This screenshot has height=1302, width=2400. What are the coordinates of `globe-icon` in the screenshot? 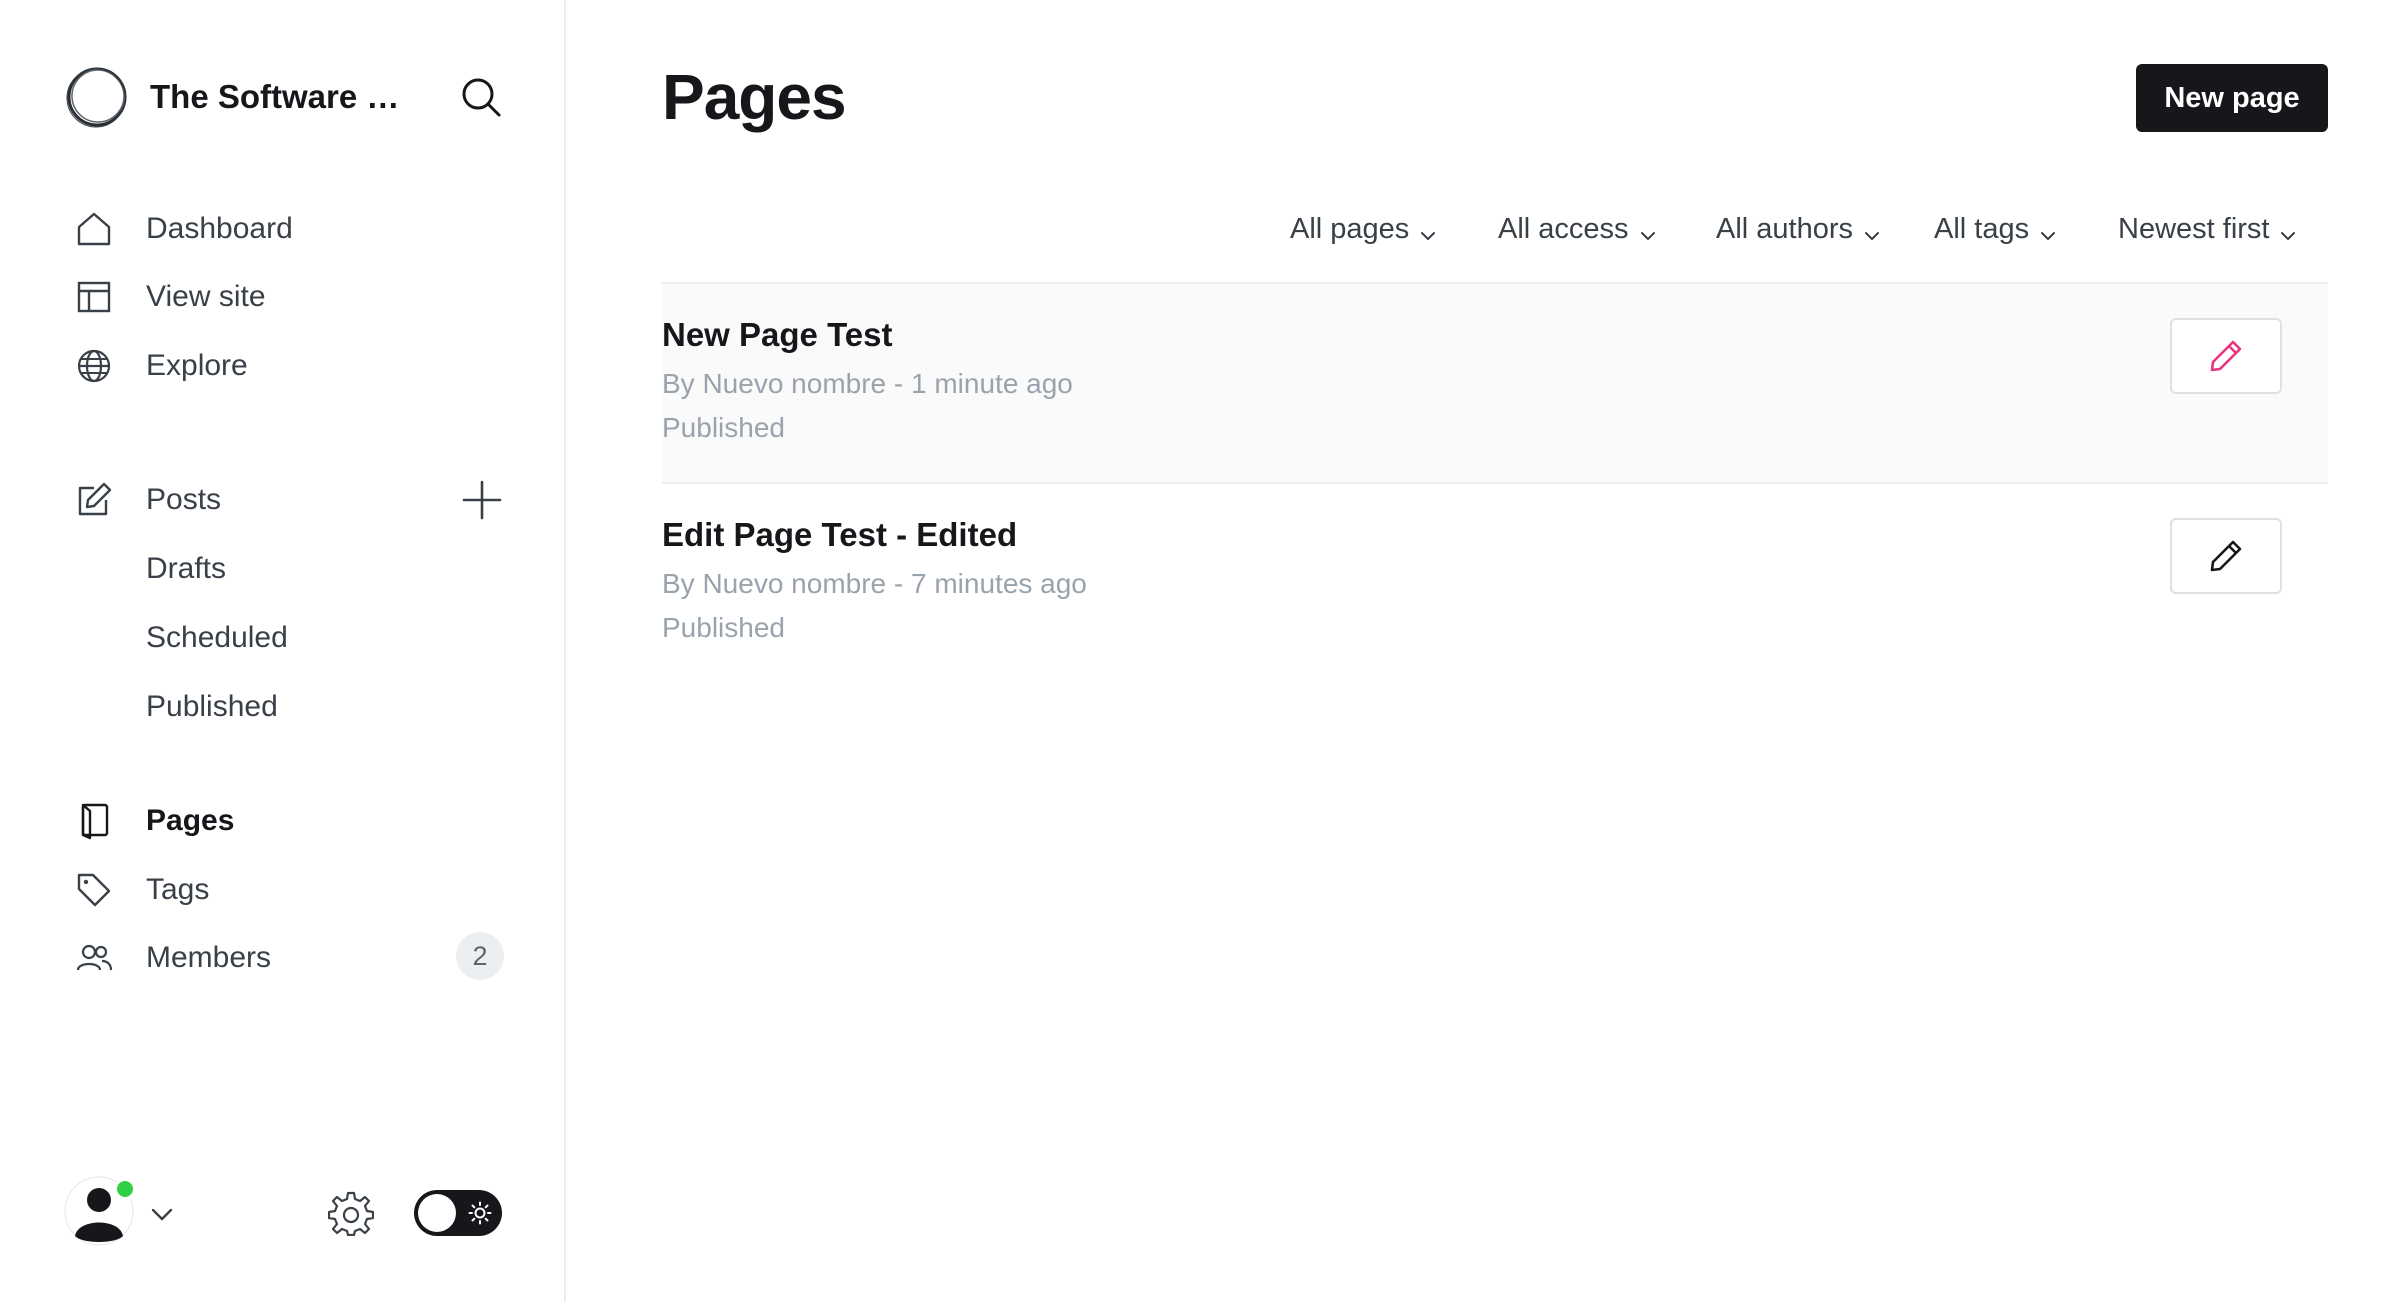 It's located at (94, 366).